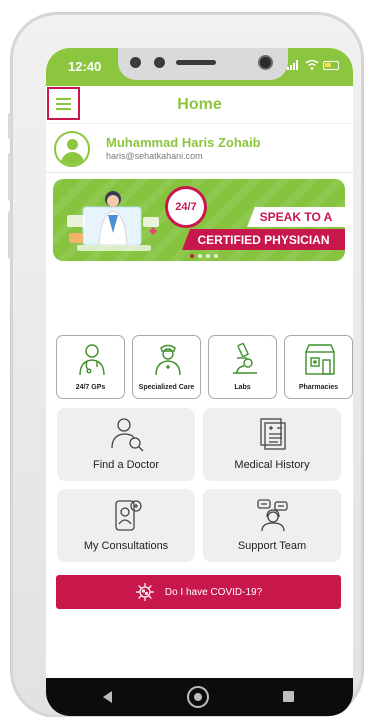 This screenshot has width=367, height=717. I want to click on back-icon, so click(107, 697).